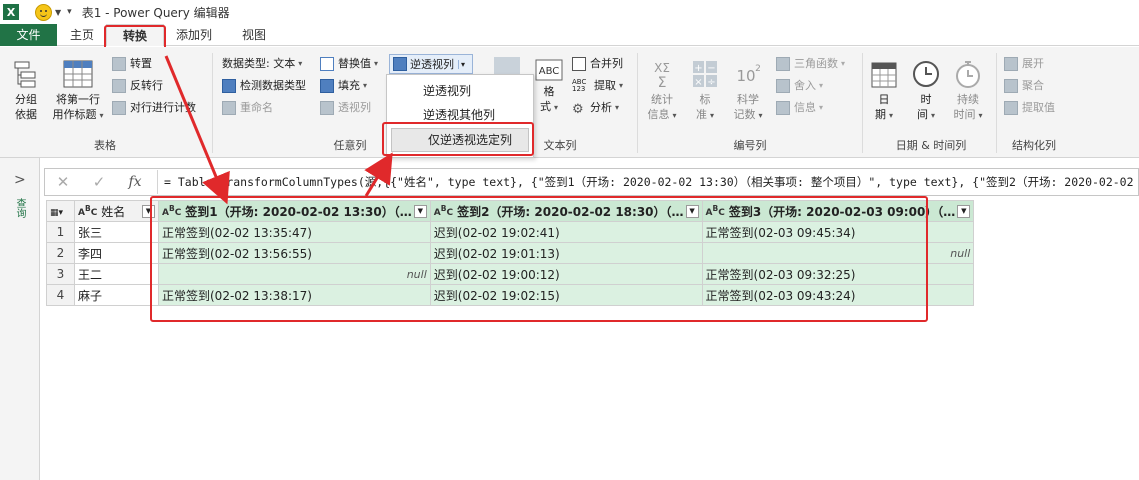  What do you see at coordinates (278, 130) in the screenshot?
I see `annotation-arrows` at bounding box center [278, 130].